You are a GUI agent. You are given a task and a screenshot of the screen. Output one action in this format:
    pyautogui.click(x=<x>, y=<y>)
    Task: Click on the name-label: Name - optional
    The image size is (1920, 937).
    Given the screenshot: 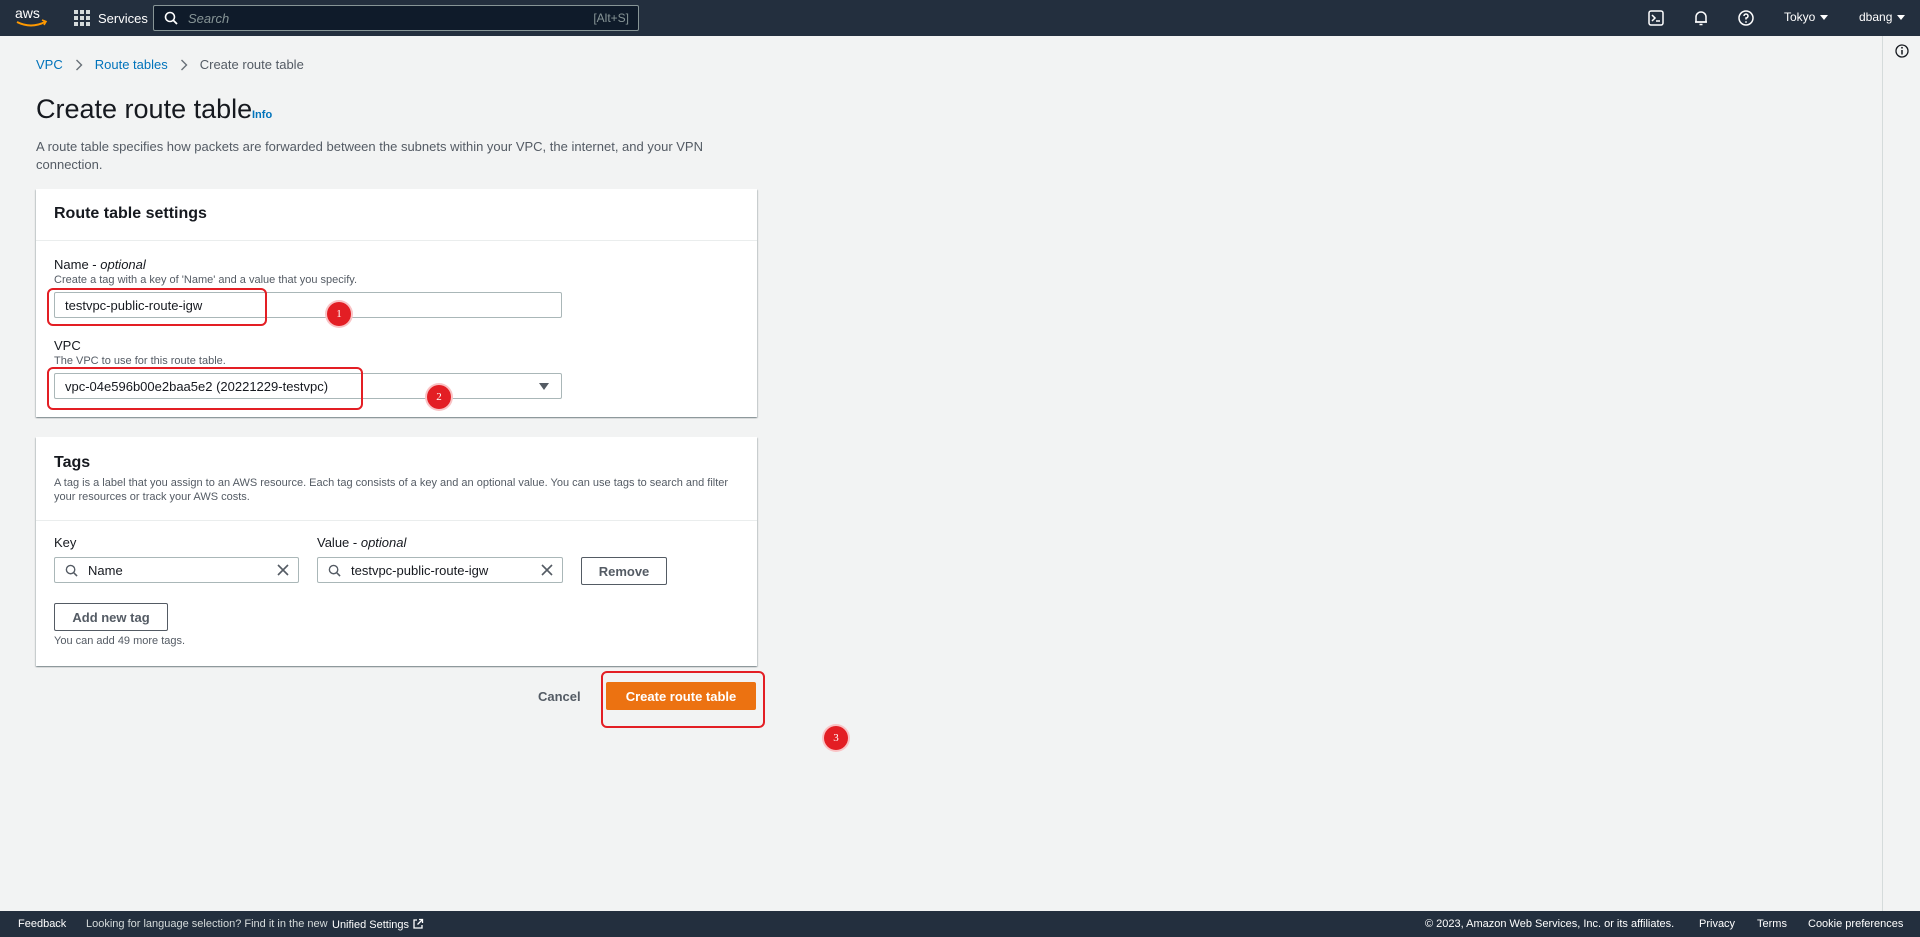 What is the action you would take?
    pyautogui.click(x=100, y=264)
    